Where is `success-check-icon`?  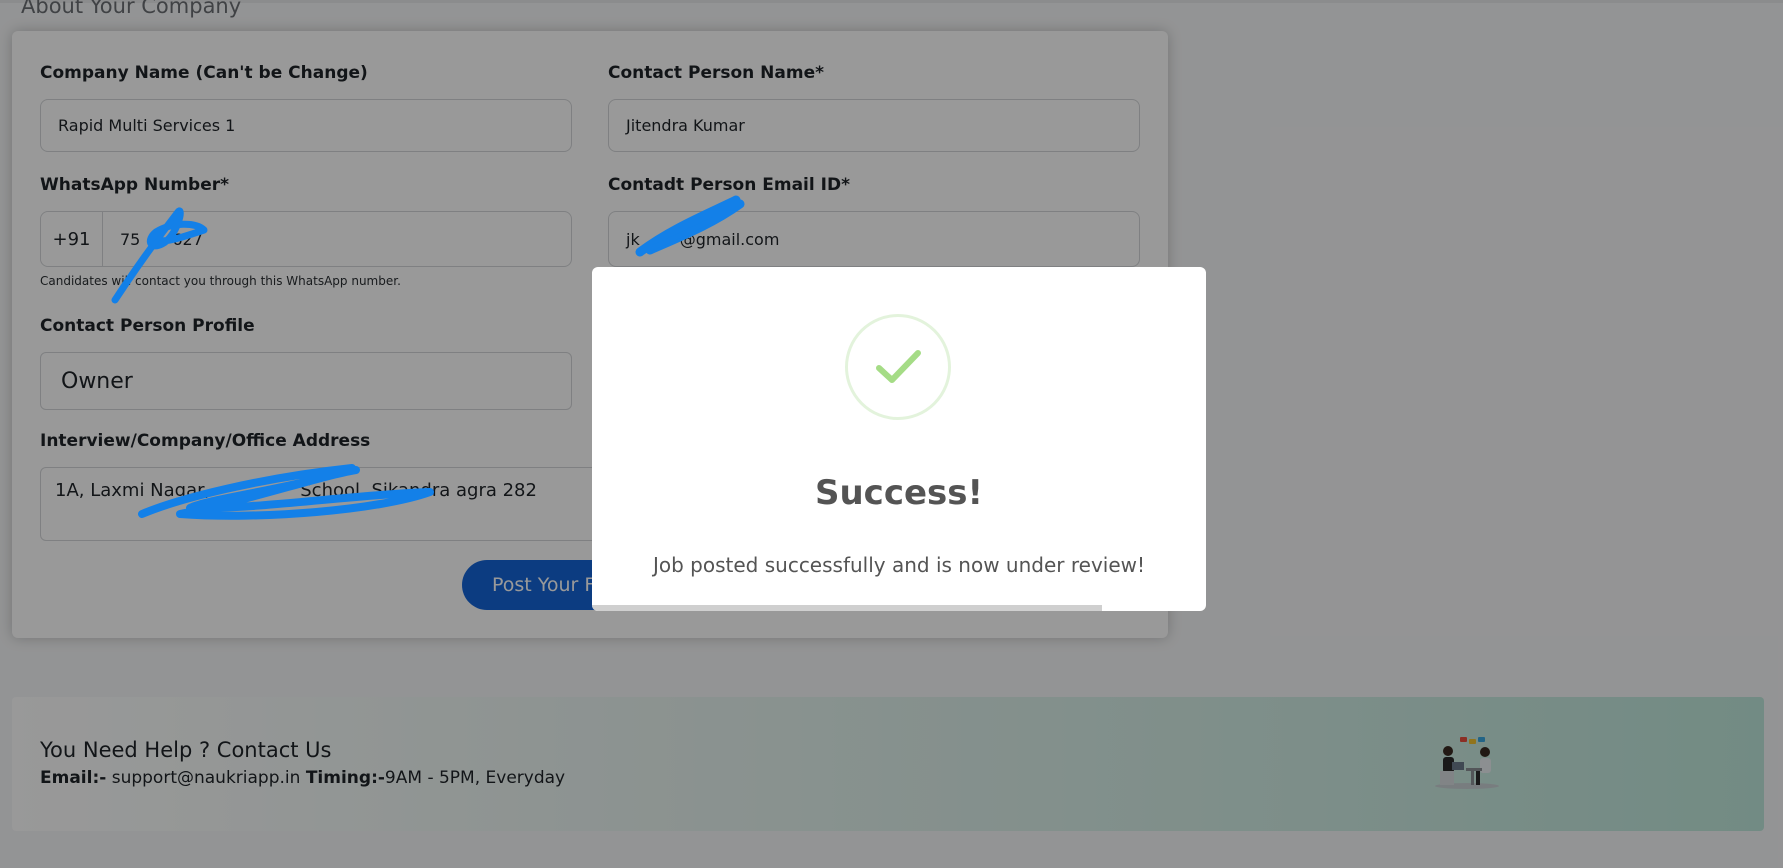
success-check-icon is located at coordinates (898, 367).